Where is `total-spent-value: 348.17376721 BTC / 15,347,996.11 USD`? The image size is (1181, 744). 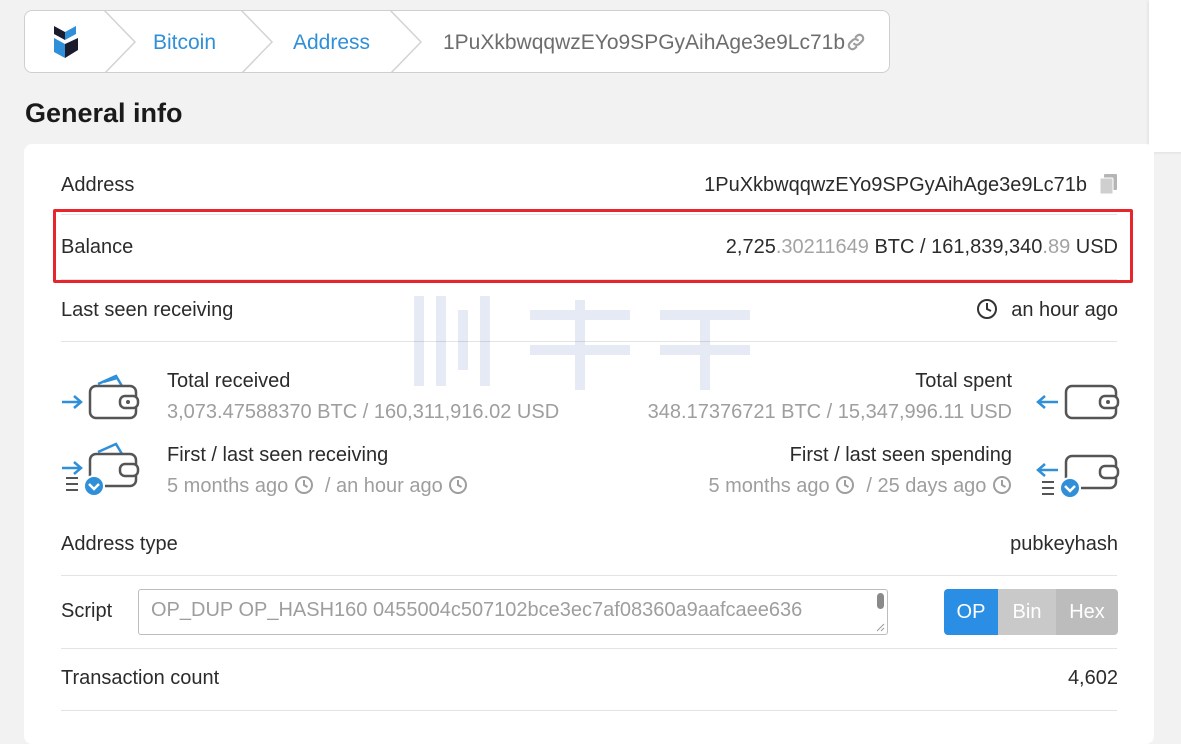 total-spent-value: 348.17376721 BTC / 15,347,996.11 USD is located at coordinates (829, 412).